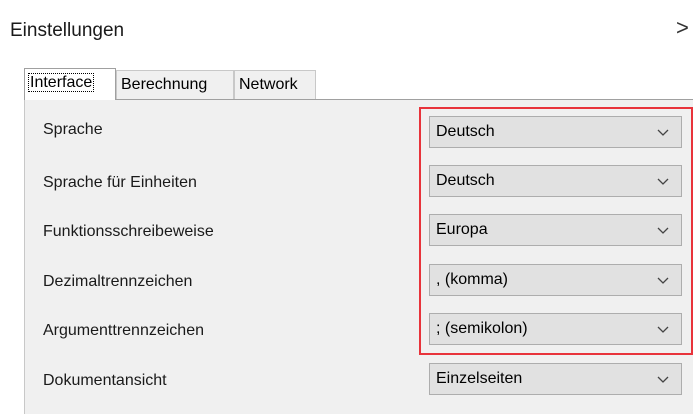 The image size is (693, 414). Describe the element at coordinates (123, 330) in the screenshot. I see `setting-label-argumenttrennzeichen: Argumenttrennzeichen` at that location.